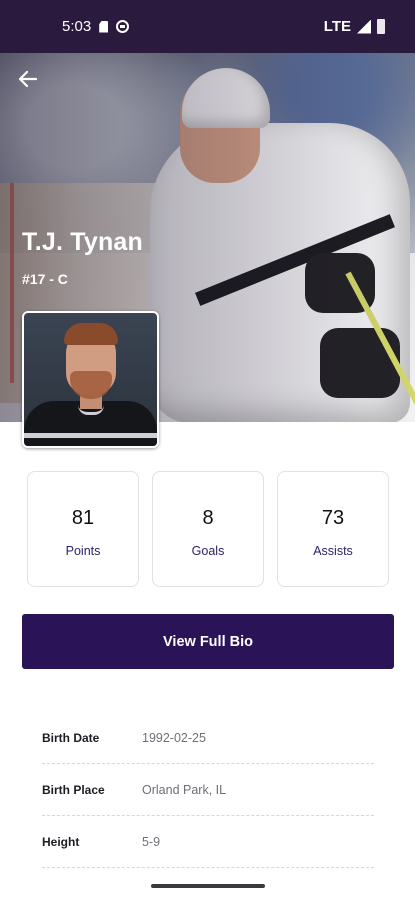 The height and width of the screenshot is (900, 415). Describe the element at coordinates (77, 26) in the screenshot. I see `status-time: 5:03` at that location.